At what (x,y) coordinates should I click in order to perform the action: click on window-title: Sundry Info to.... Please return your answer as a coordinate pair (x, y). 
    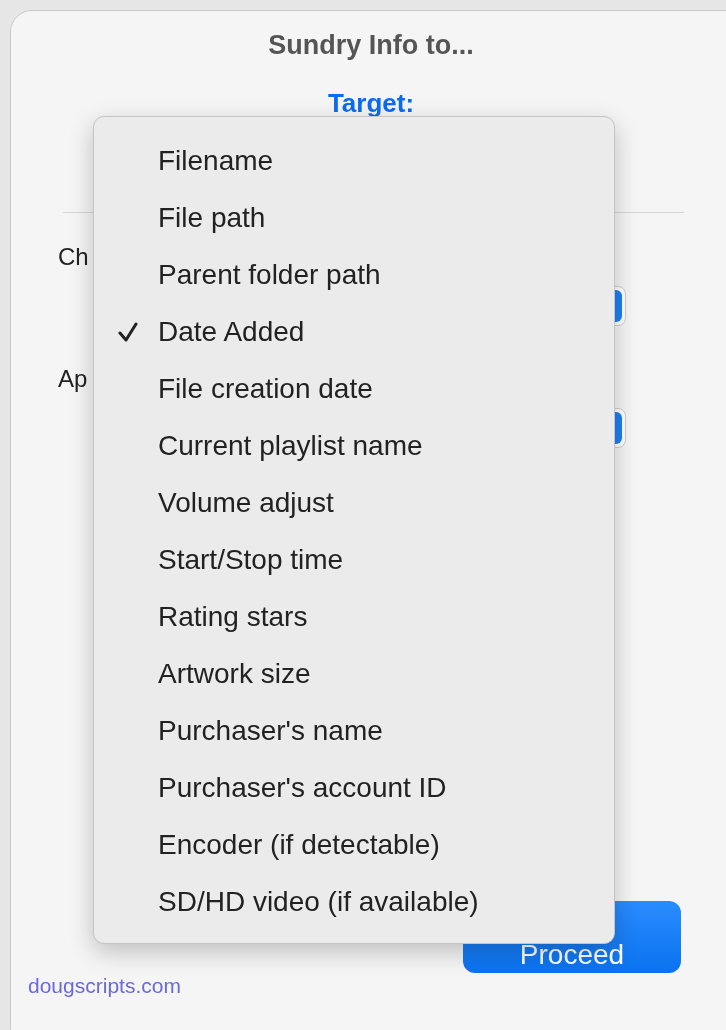
    Looking at the image, I should click on (371, 45).